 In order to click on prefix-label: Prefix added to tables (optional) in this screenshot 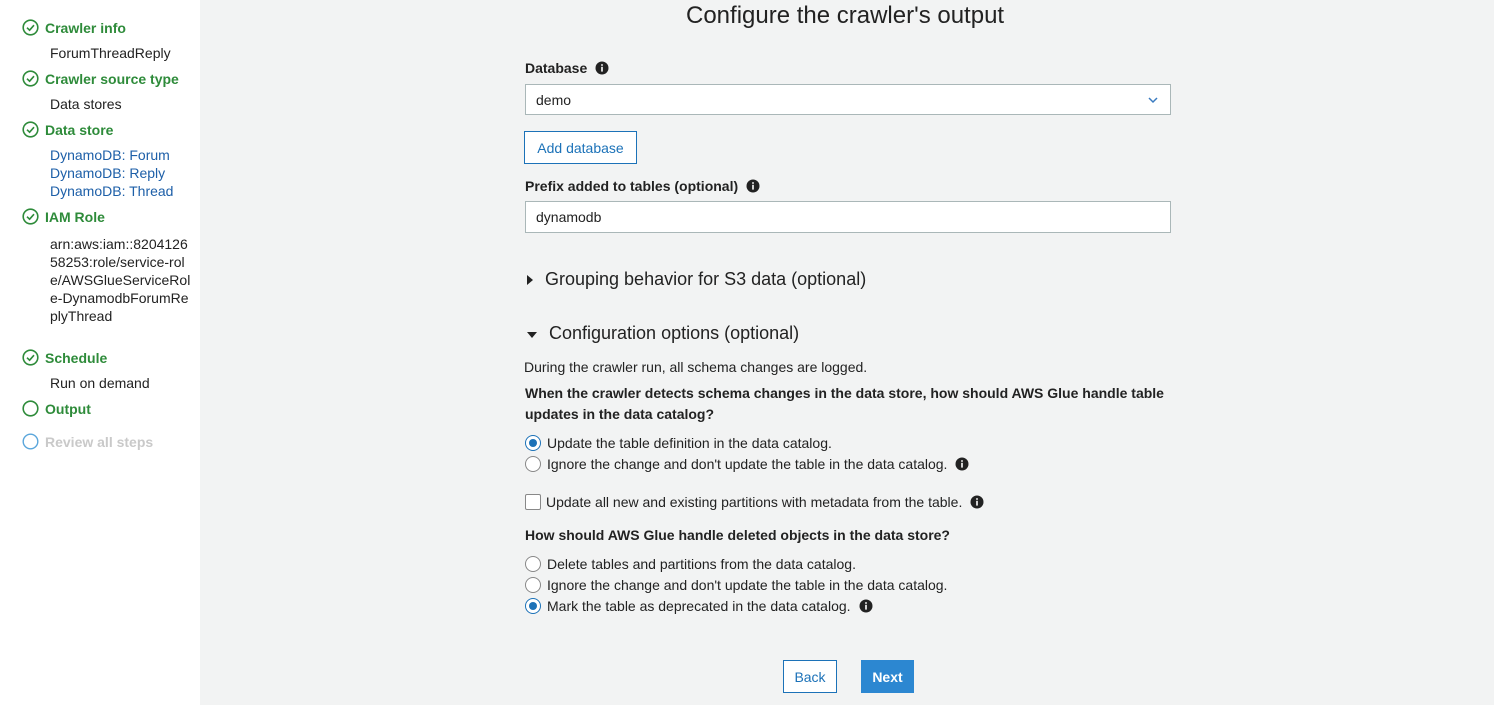, I will do `click(642, 186)`.